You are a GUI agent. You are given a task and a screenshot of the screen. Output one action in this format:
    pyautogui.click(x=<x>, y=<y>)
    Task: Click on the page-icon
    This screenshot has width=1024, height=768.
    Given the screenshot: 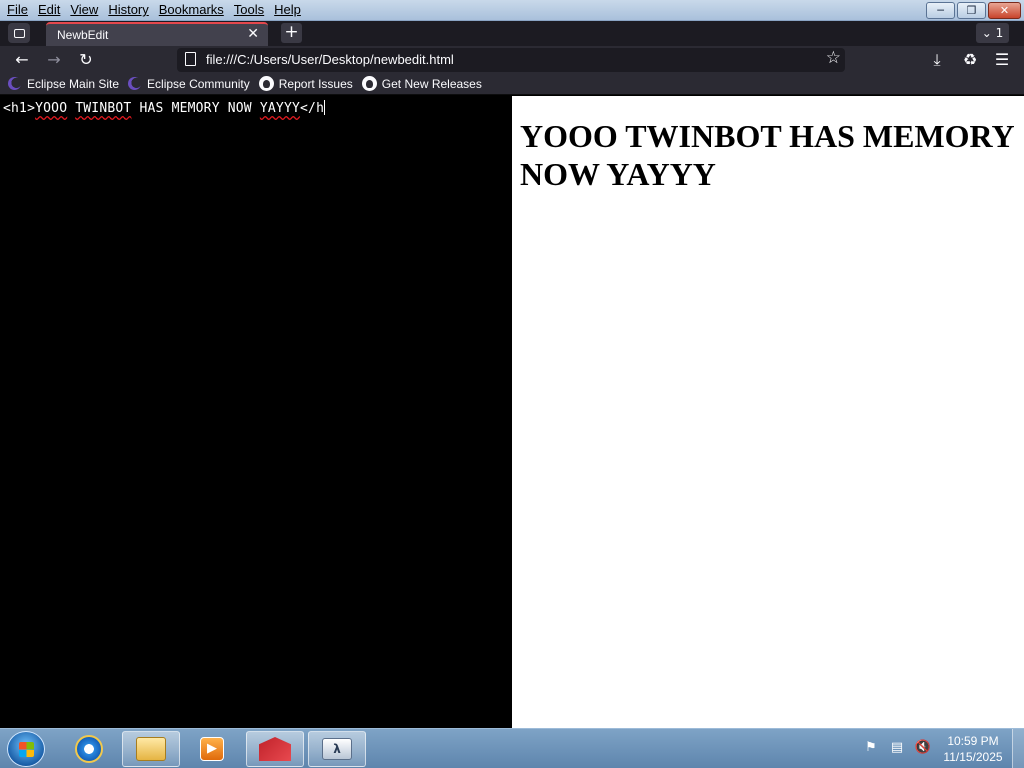 What is the action you would take?
    pyautogui.click(x=190, y=59)
    